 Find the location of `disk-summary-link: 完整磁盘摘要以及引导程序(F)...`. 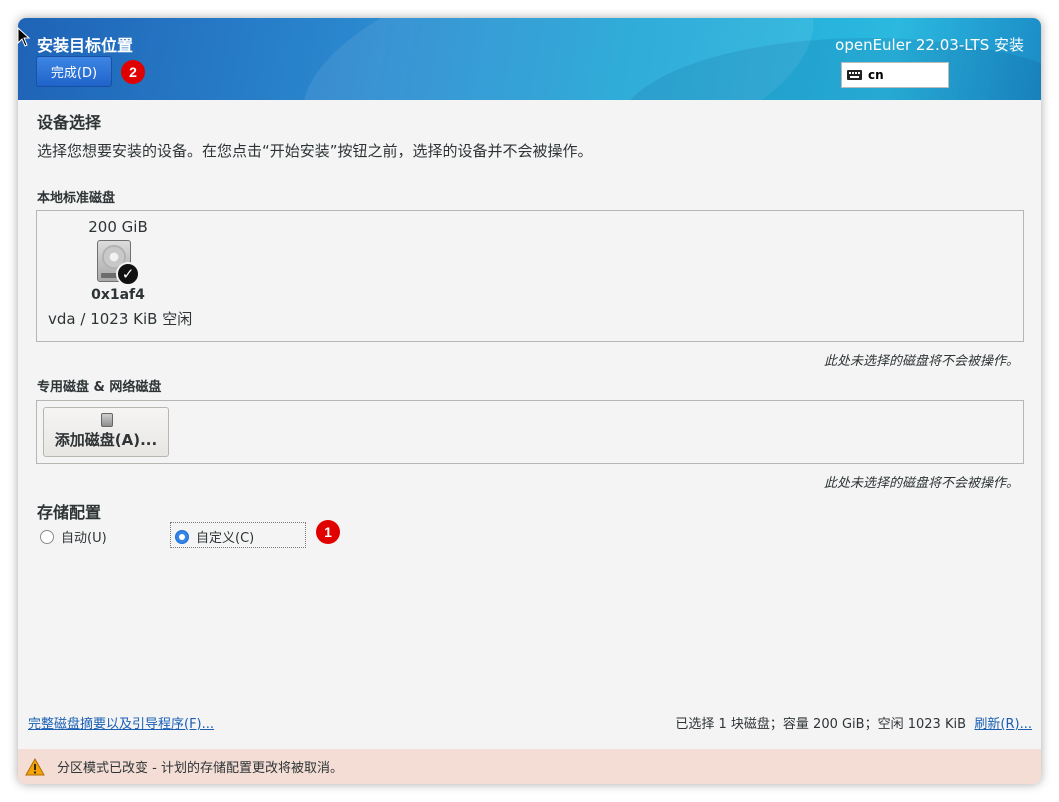

disk-summary-link: 完整磁盘摘要以及引导程序(F)... is located at coordinates (121, 722).